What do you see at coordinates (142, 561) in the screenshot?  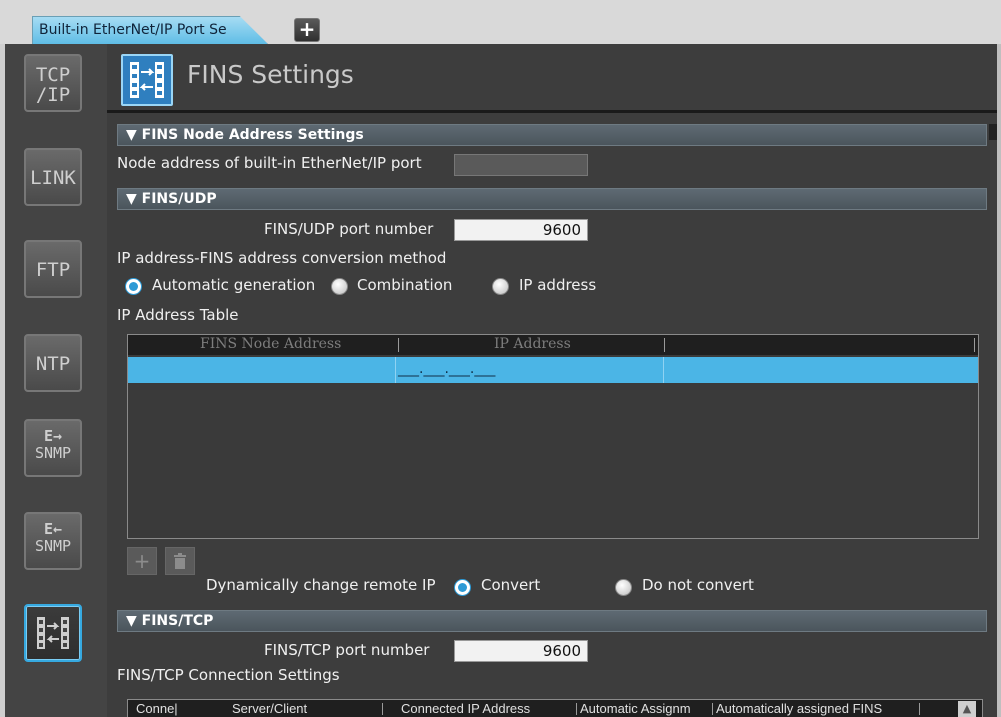 I see `add-row-button: +` at bounding box center [142, 561].